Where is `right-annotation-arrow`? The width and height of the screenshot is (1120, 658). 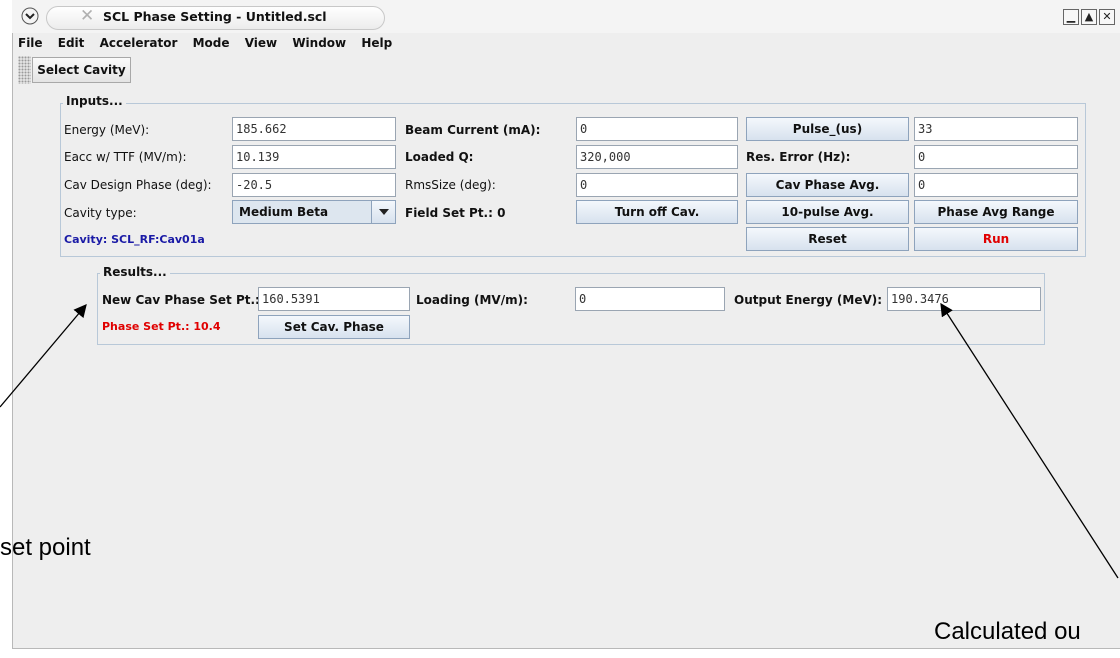
right-annotation-arrow is located at coordinates (1029, 440).